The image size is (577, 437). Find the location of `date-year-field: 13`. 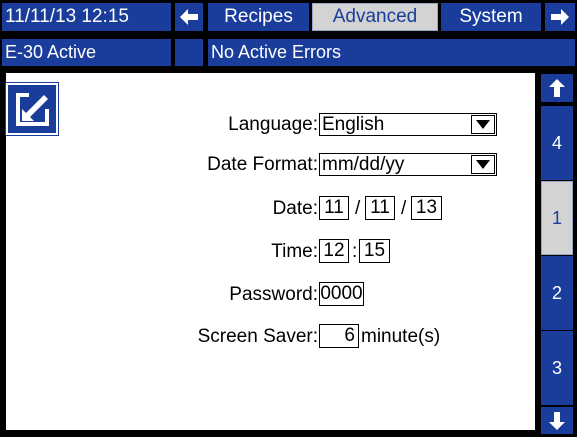

date-year-field: 13 is located at coordinates (426, 208).